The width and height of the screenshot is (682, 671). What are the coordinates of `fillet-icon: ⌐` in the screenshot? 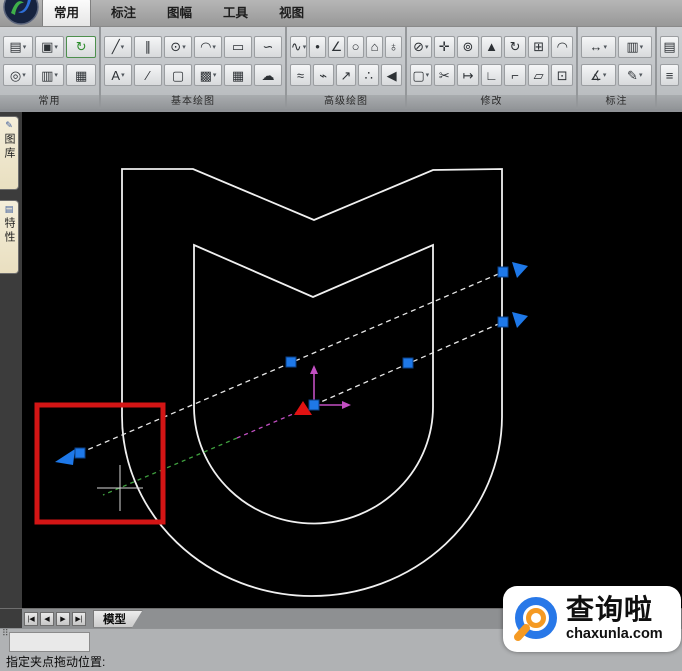 It's located at (515, 75).